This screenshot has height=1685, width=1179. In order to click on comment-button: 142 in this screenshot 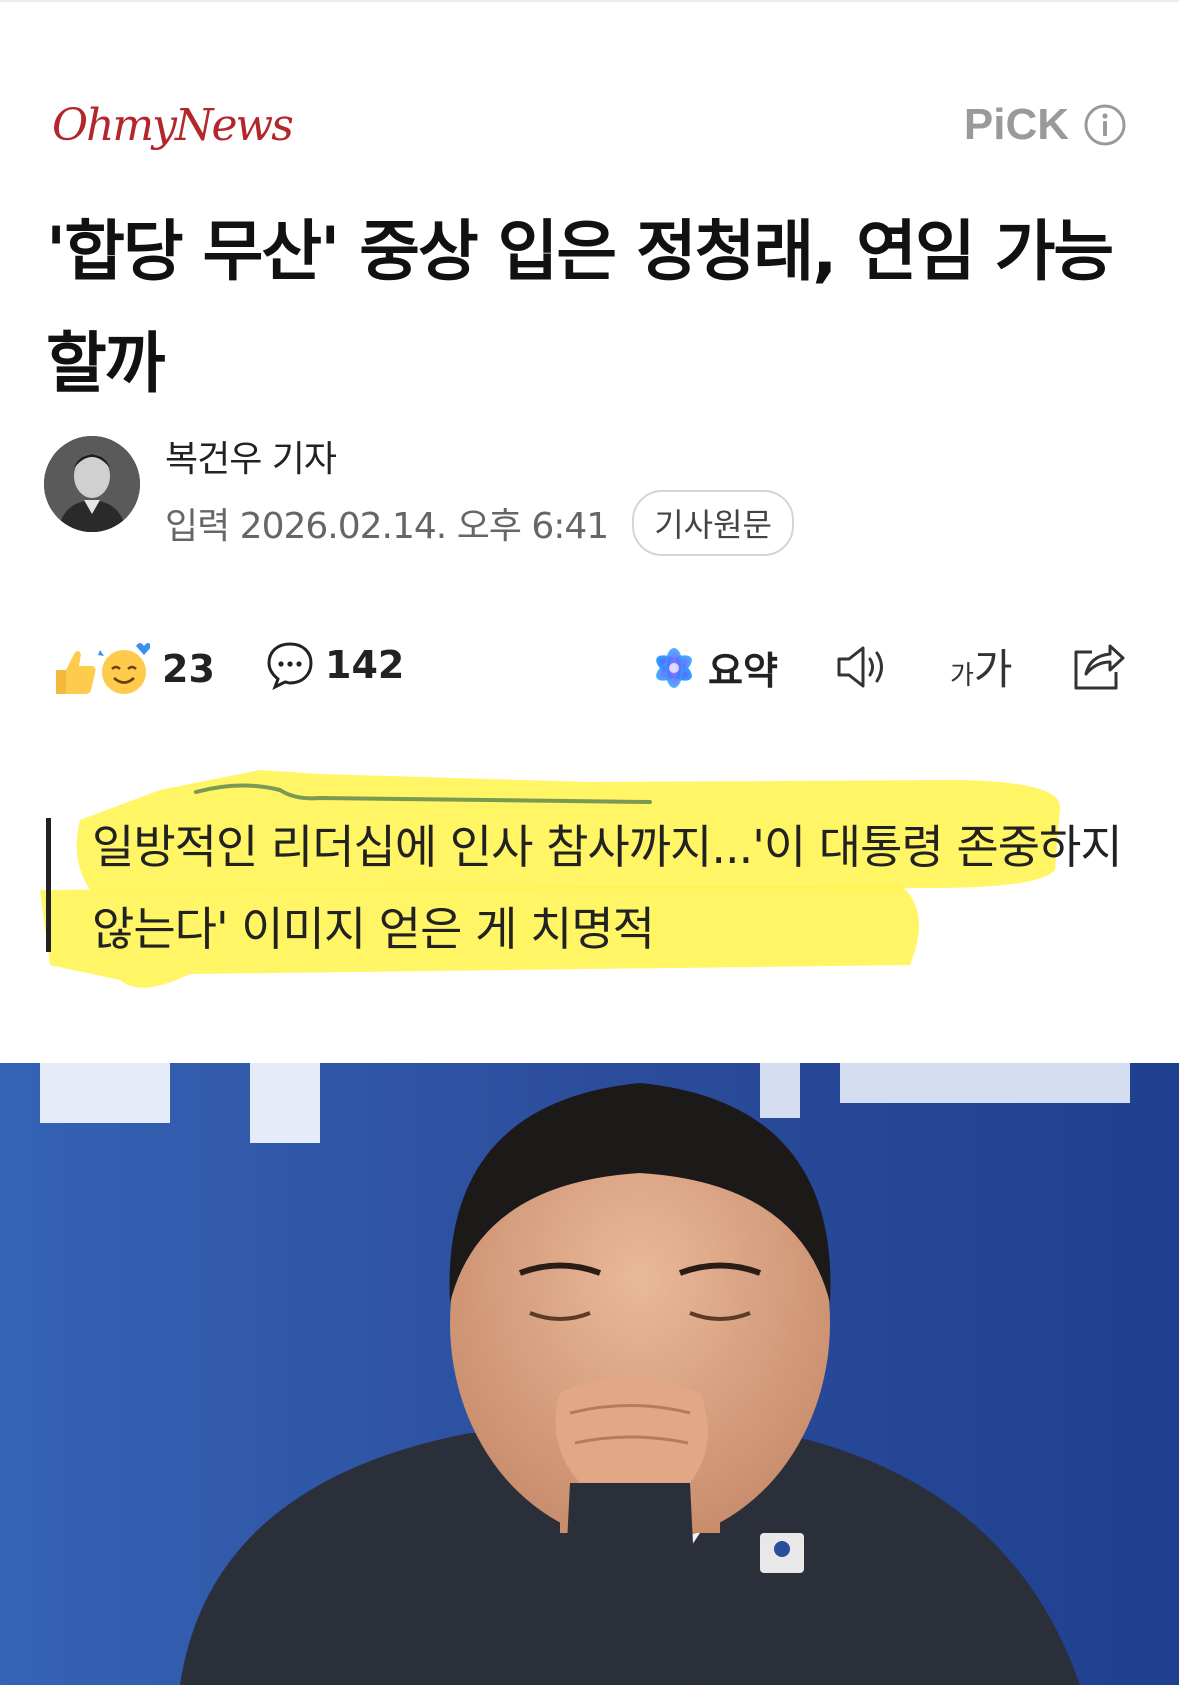, I will do `click(334, 665)`.